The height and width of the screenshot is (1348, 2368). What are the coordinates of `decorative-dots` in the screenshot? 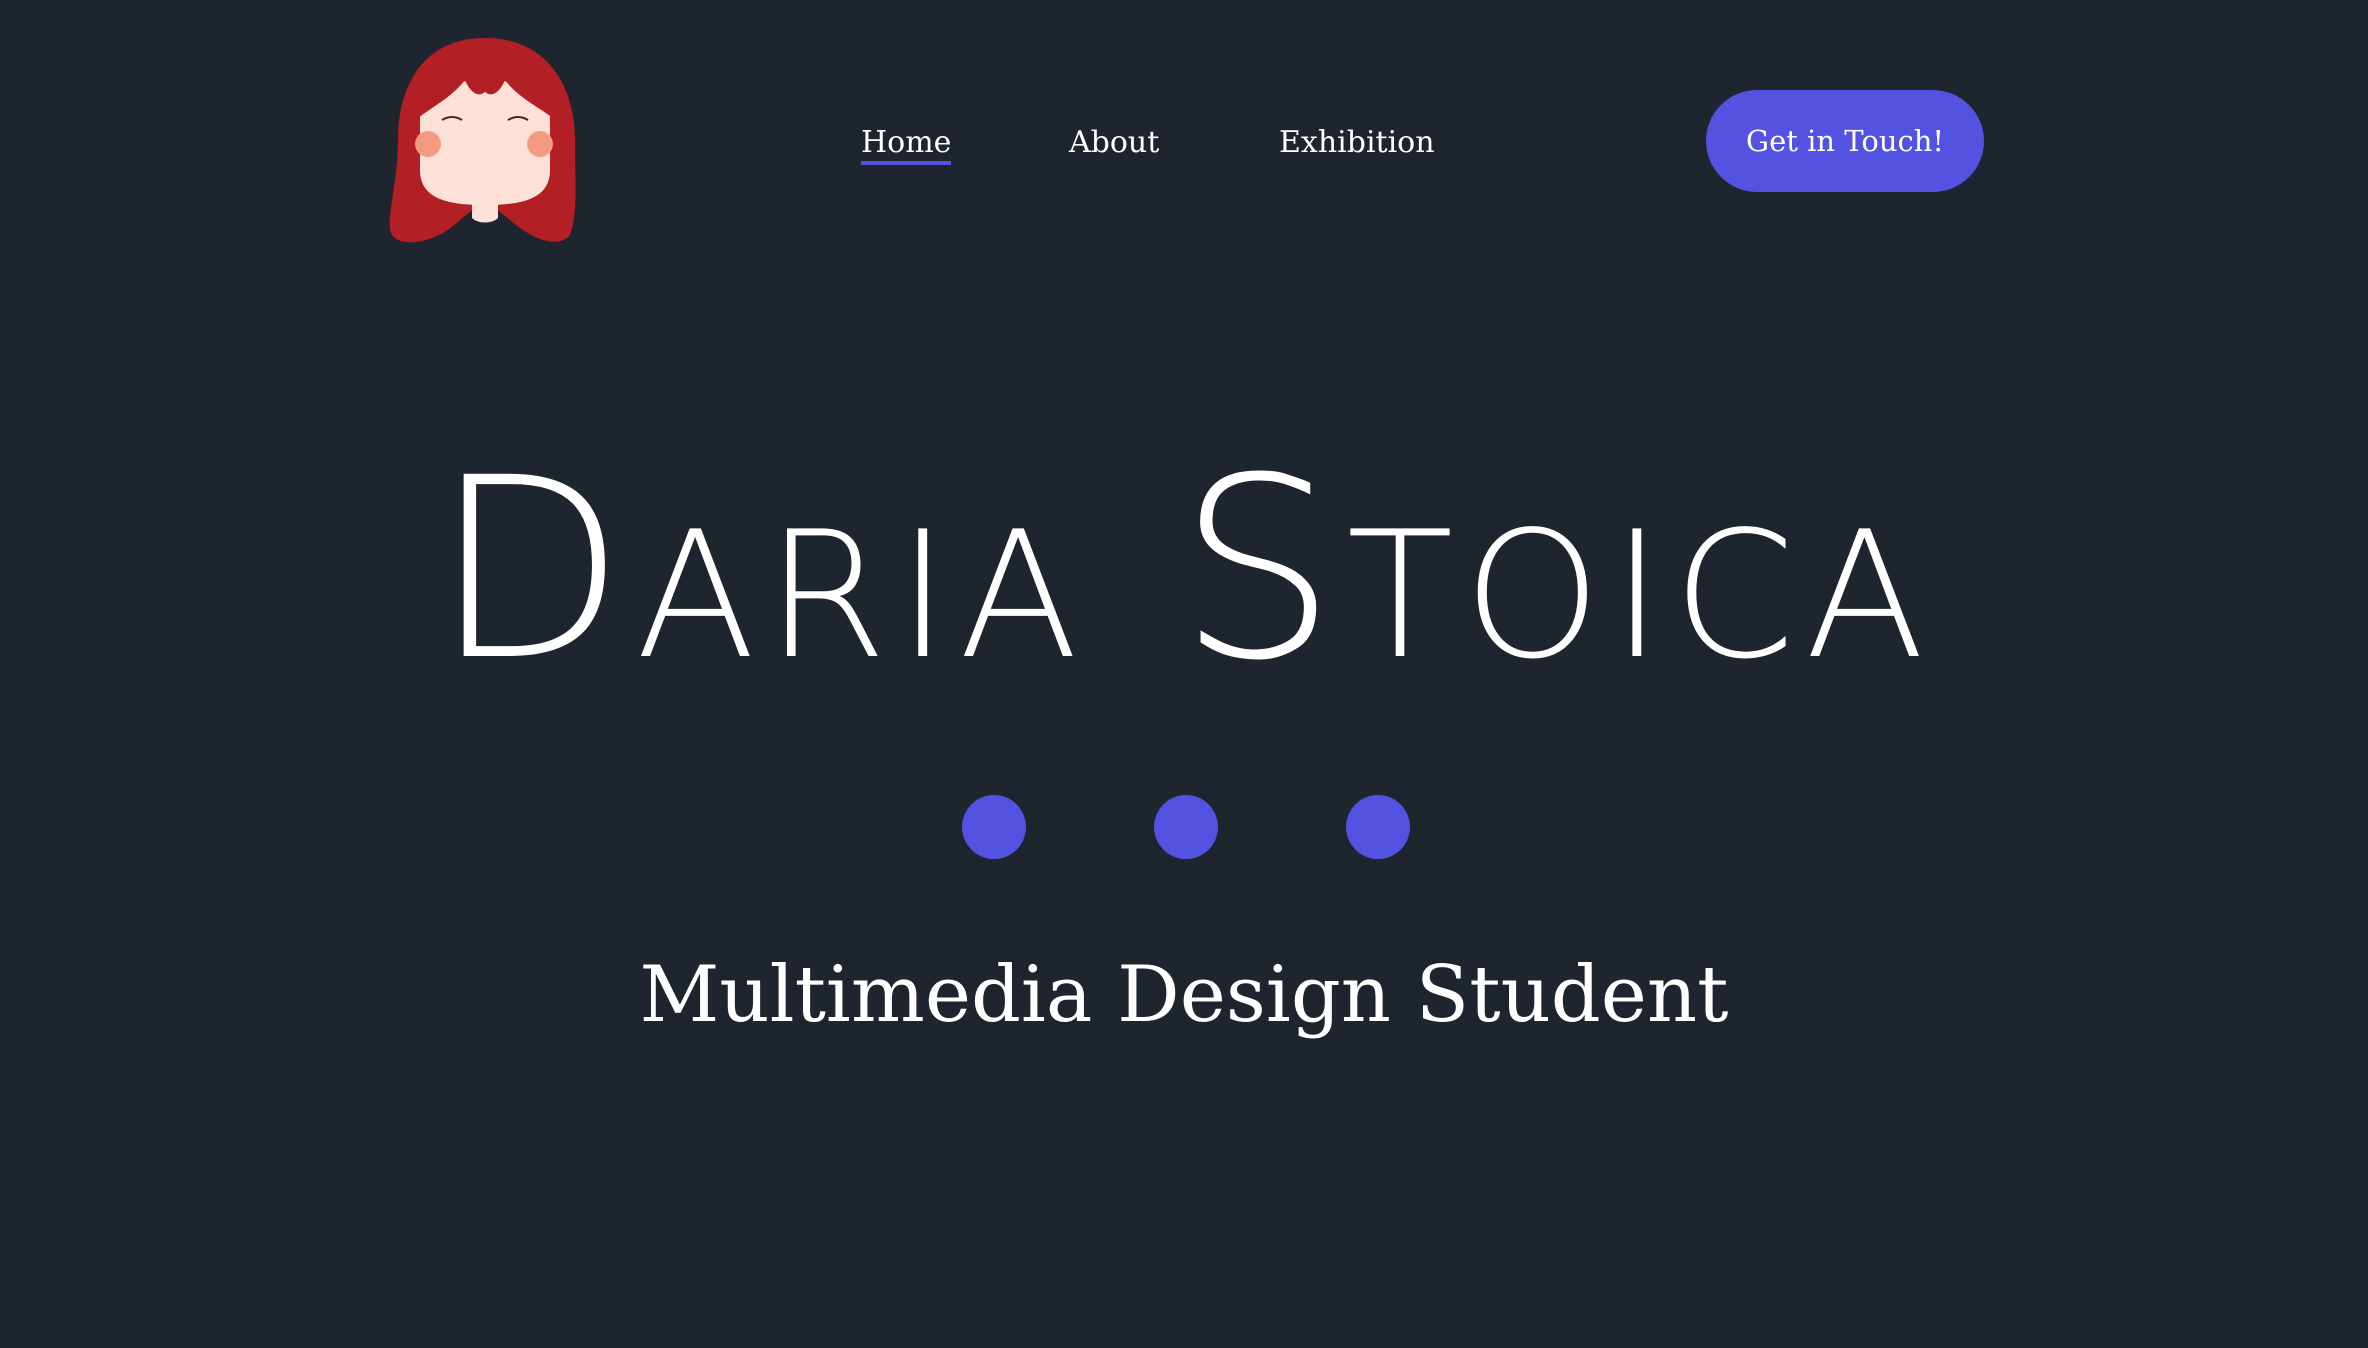 It's located at (1184, 828).